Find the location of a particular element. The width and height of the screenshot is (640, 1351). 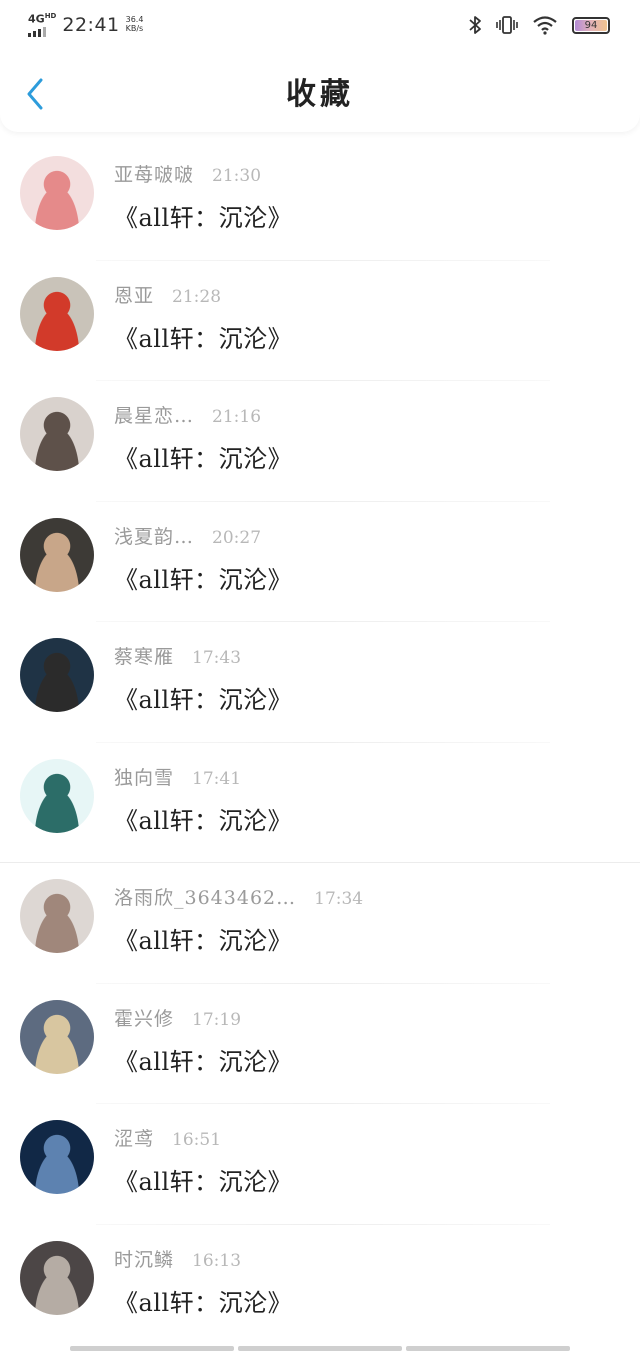

list-item: 晨星恋… 21:16 《all轩：沉沦》 is located at coordinates (320, 441).